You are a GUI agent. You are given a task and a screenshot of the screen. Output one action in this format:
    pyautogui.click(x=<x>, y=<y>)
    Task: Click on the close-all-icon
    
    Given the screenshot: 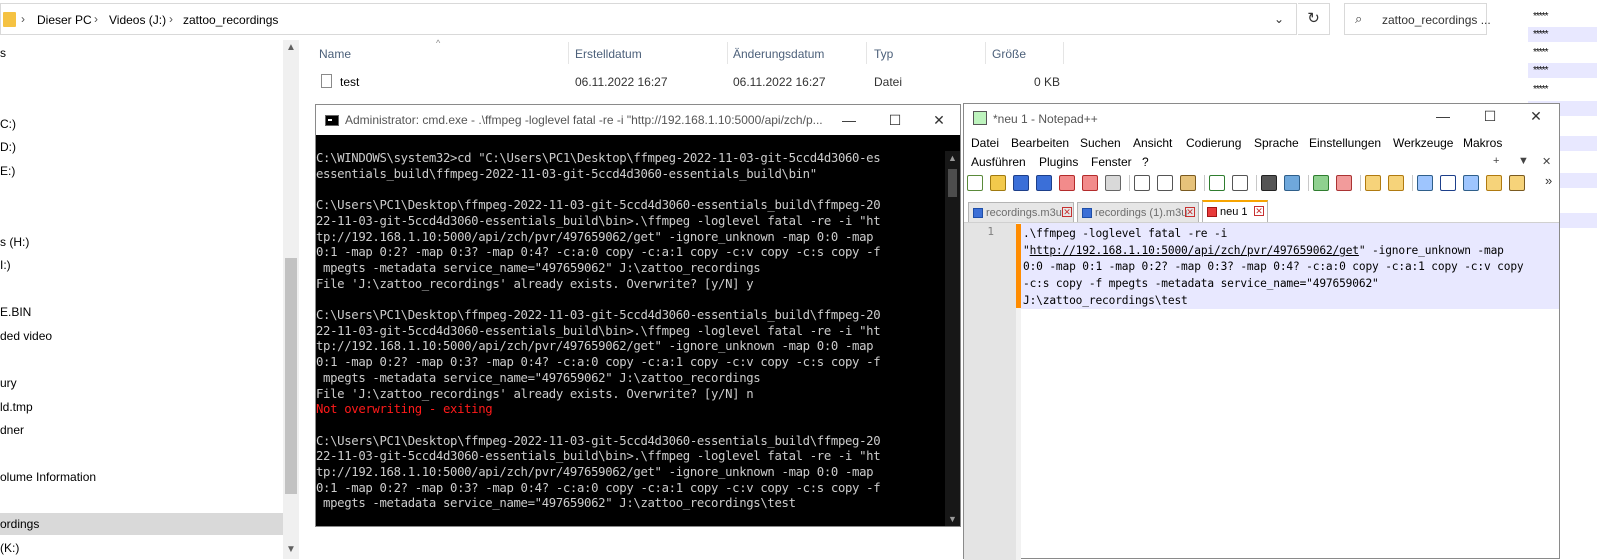 What is the action you would take?
    pyautogui.click(x=1090, y=183)
    